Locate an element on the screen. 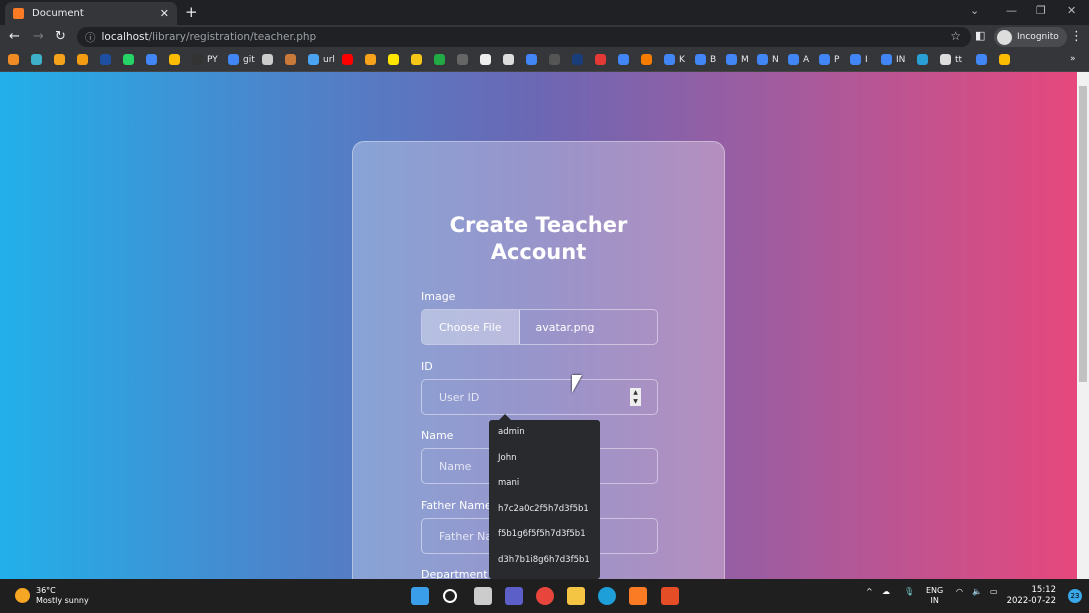 Image resolution: width=1089 pixels, height=613 pixels. minimize-button: — is located at coordinates (1011, 10).